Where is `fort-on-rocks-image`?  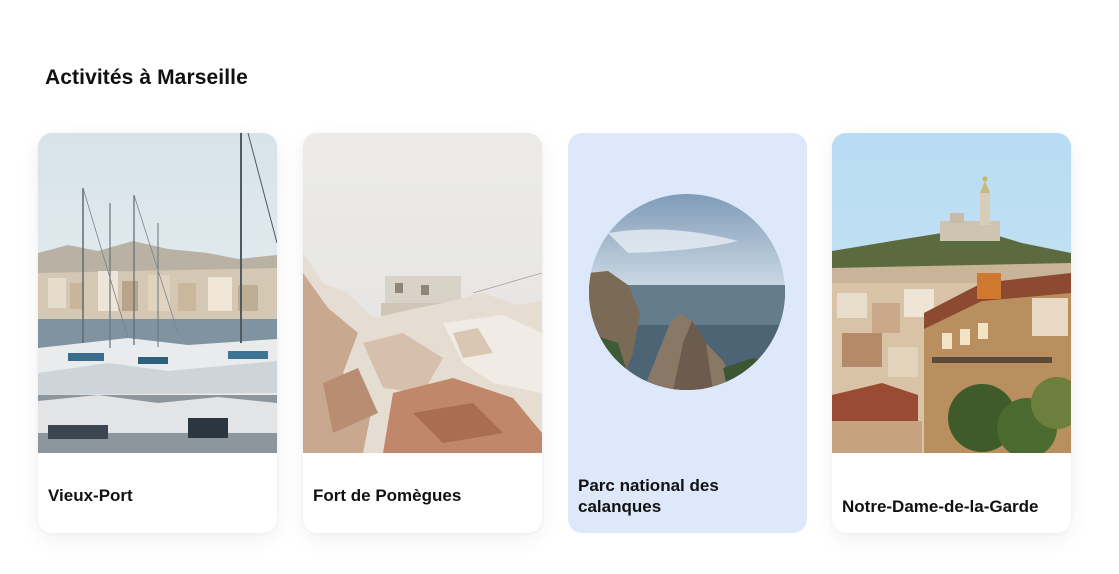 fort-on-rocks-image is located at coordinates (422, 293).